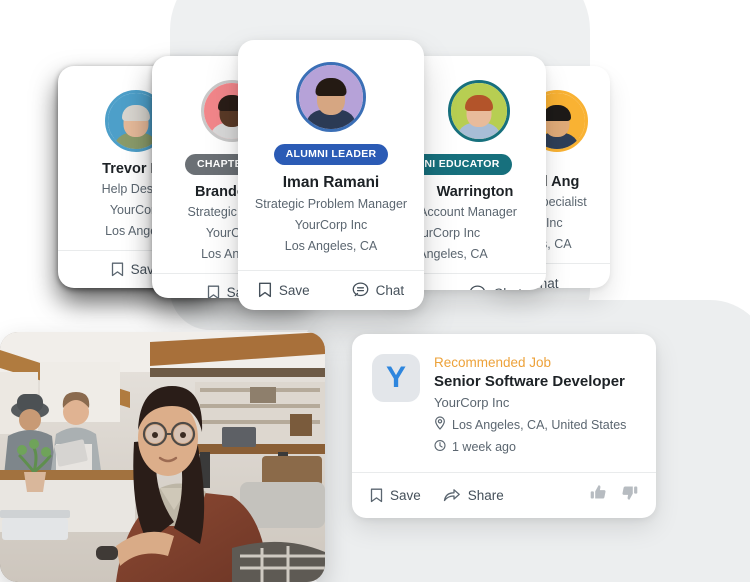  Describe the element at coordinates (629, 495) in the screenshot. I see `thumbs-down-icon` at that location.